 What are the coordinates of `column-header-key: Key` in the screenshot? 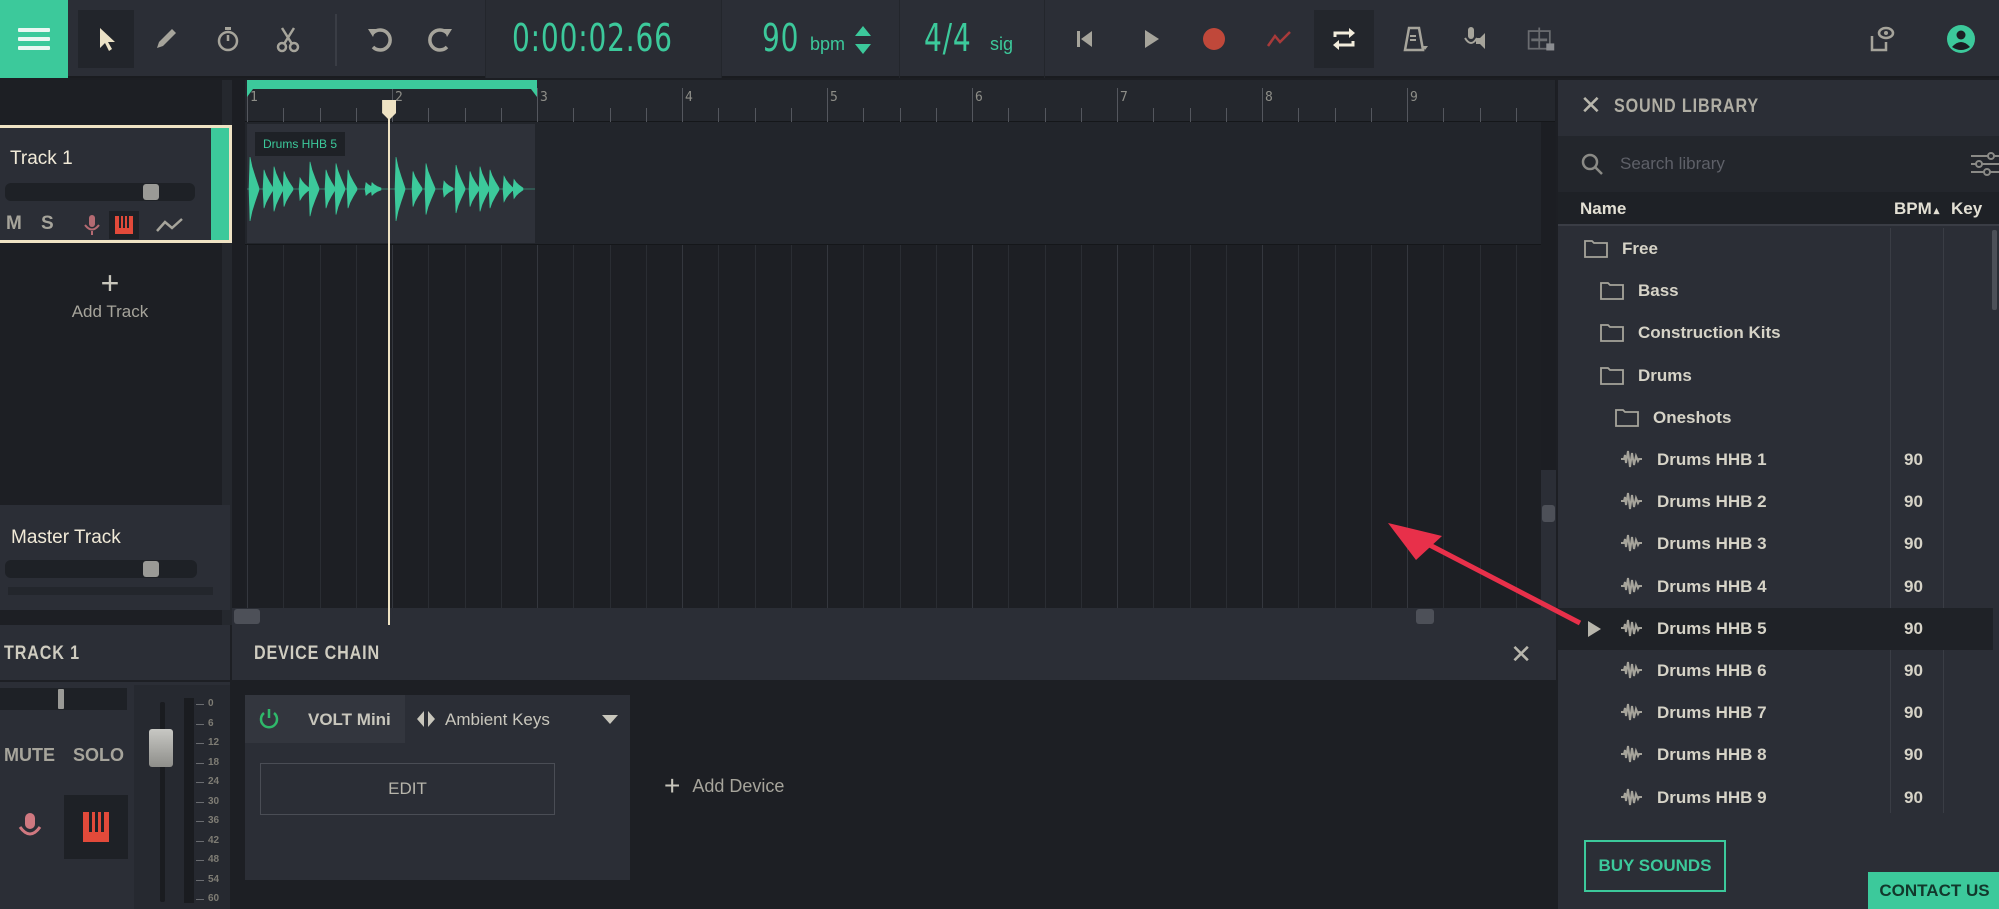 It's located at (1966, 209).